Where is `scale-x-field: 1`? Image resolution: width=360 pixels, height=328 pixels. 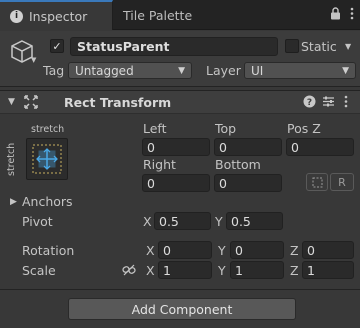
scale-x-field: 1 is located at coordinates (185, 270).